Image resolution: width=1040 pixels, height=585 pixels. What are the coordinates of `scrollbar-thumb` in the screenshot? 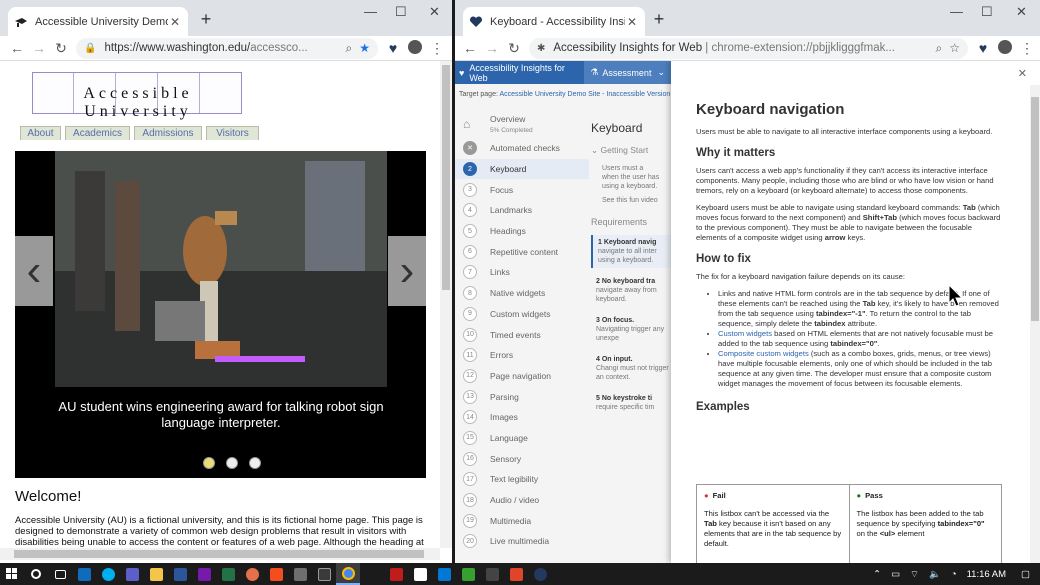 It's located at (446, 177).